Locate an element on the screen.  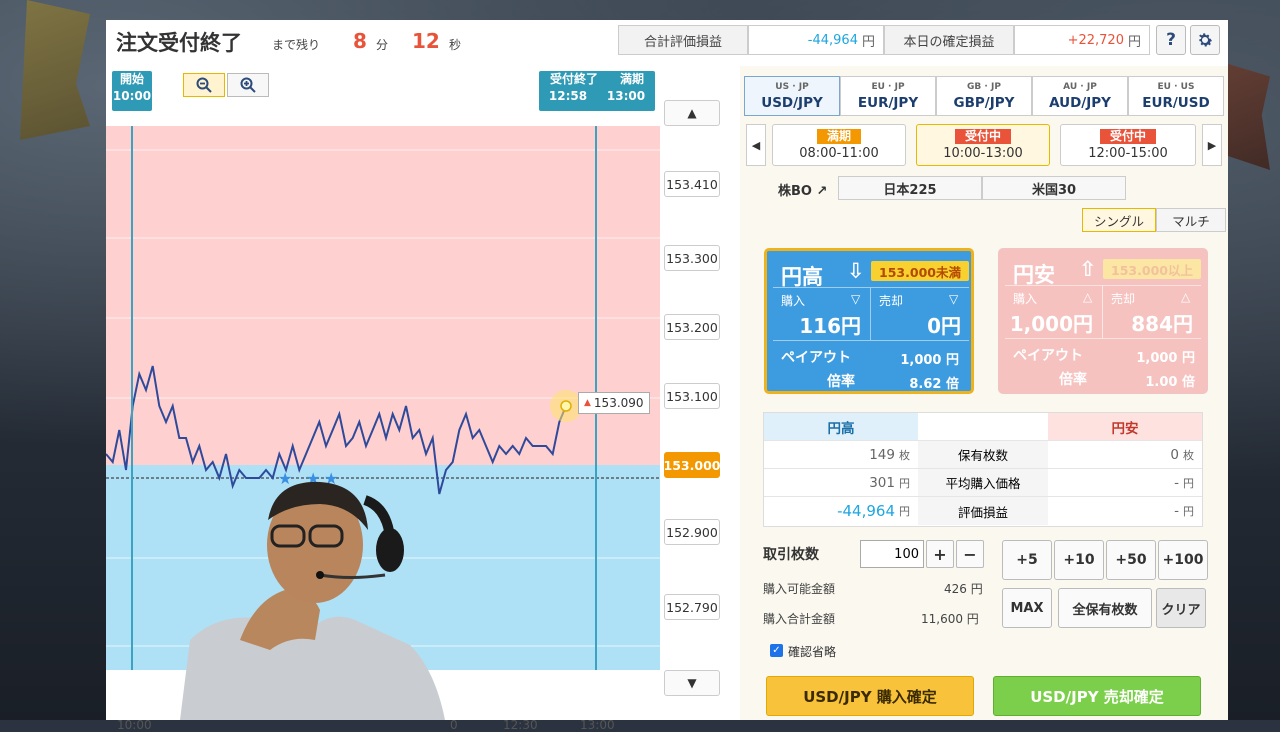
pair-tab-audjpy: AU · JP AUD/JPY is located at coordinates (1080, 96).